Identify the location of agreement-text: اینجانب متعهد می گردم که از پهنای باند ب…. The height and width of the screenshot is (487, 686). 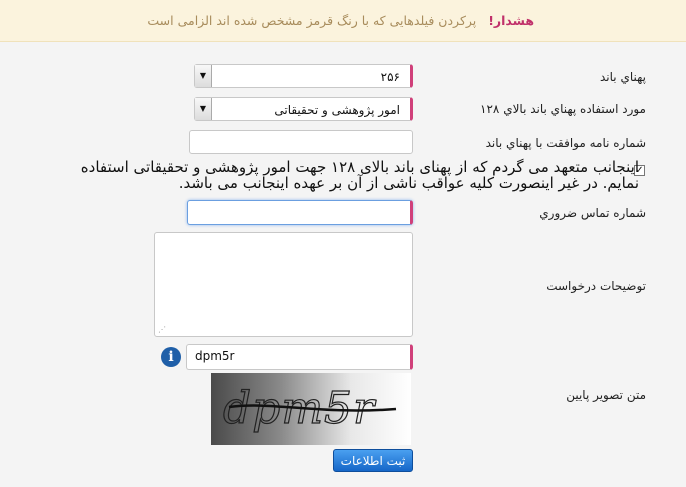
(359, 175).